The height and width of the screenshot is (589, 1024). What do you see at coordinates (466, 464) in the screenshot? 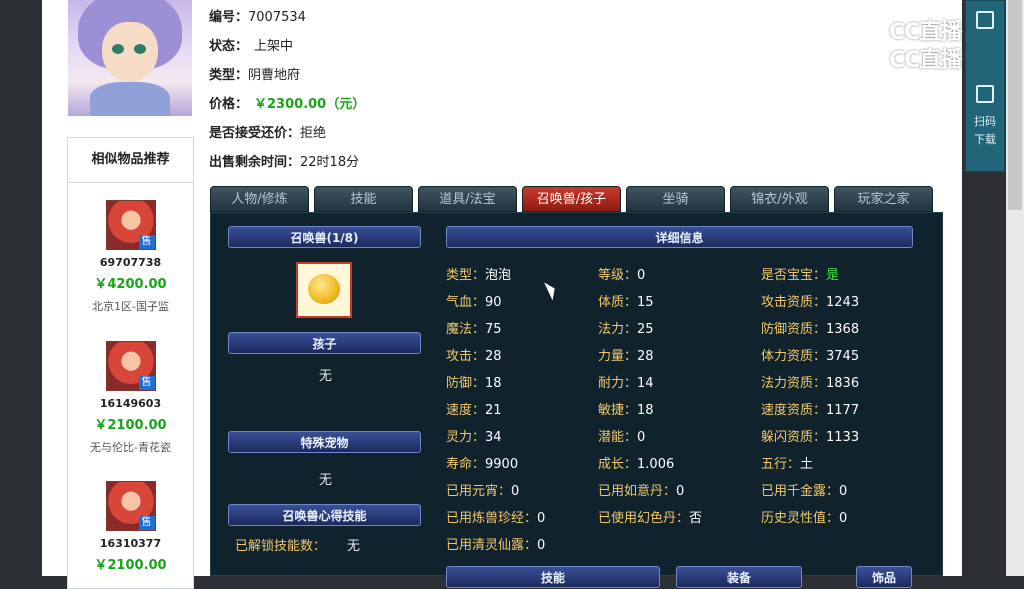
I see `stat-label: 寿命：` at bounding box center [466, 464].